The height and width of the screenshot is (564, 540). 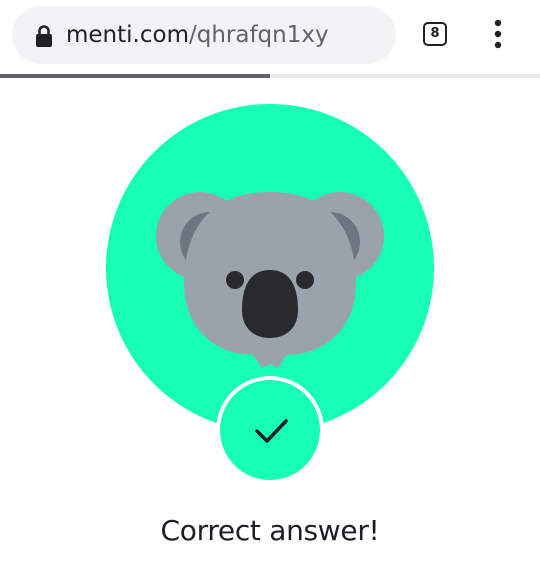 I want to click on result-message: Correct answer!, so click(x=270, y=530).